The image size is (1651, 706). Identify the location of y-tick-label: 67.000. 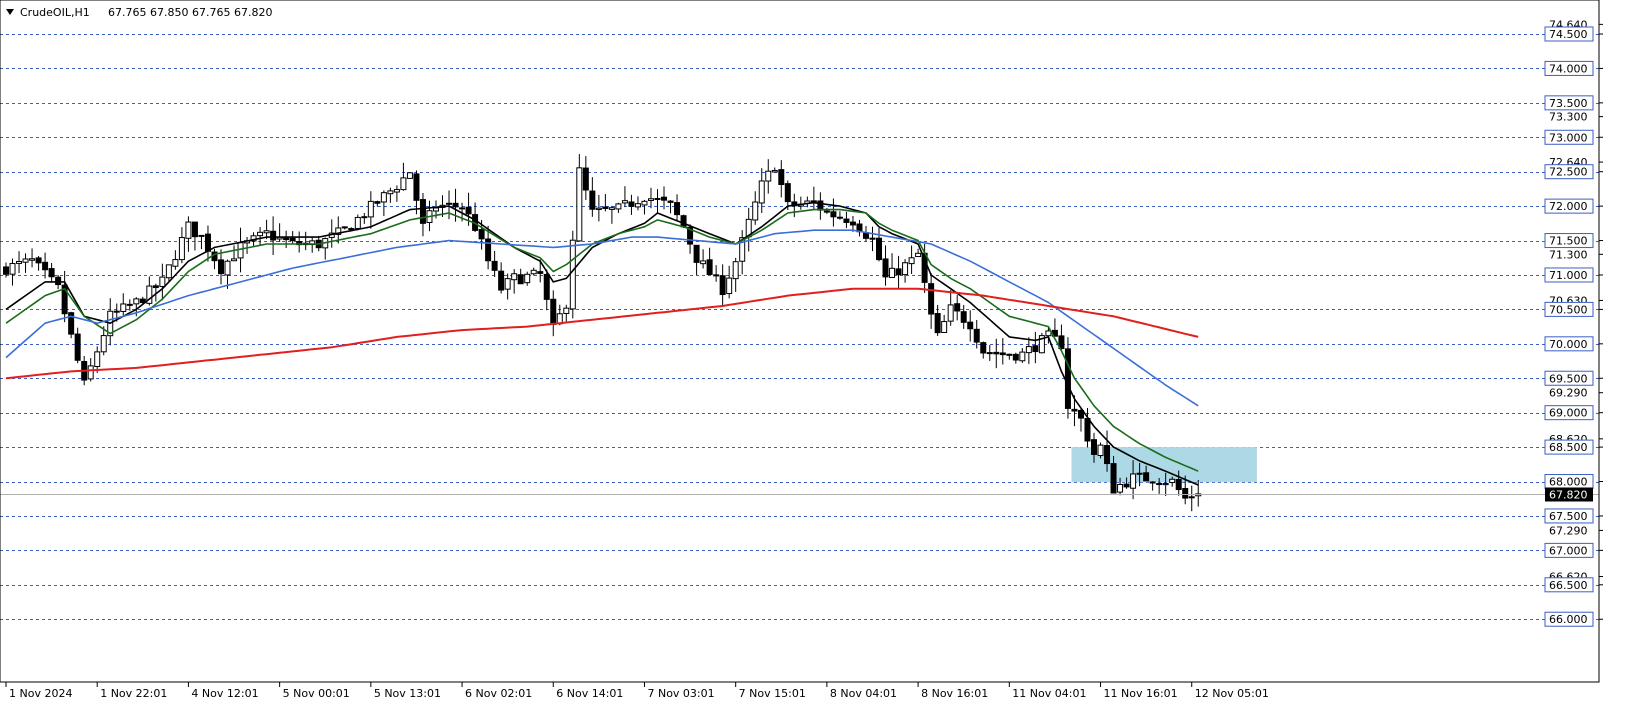
(1568, 550).